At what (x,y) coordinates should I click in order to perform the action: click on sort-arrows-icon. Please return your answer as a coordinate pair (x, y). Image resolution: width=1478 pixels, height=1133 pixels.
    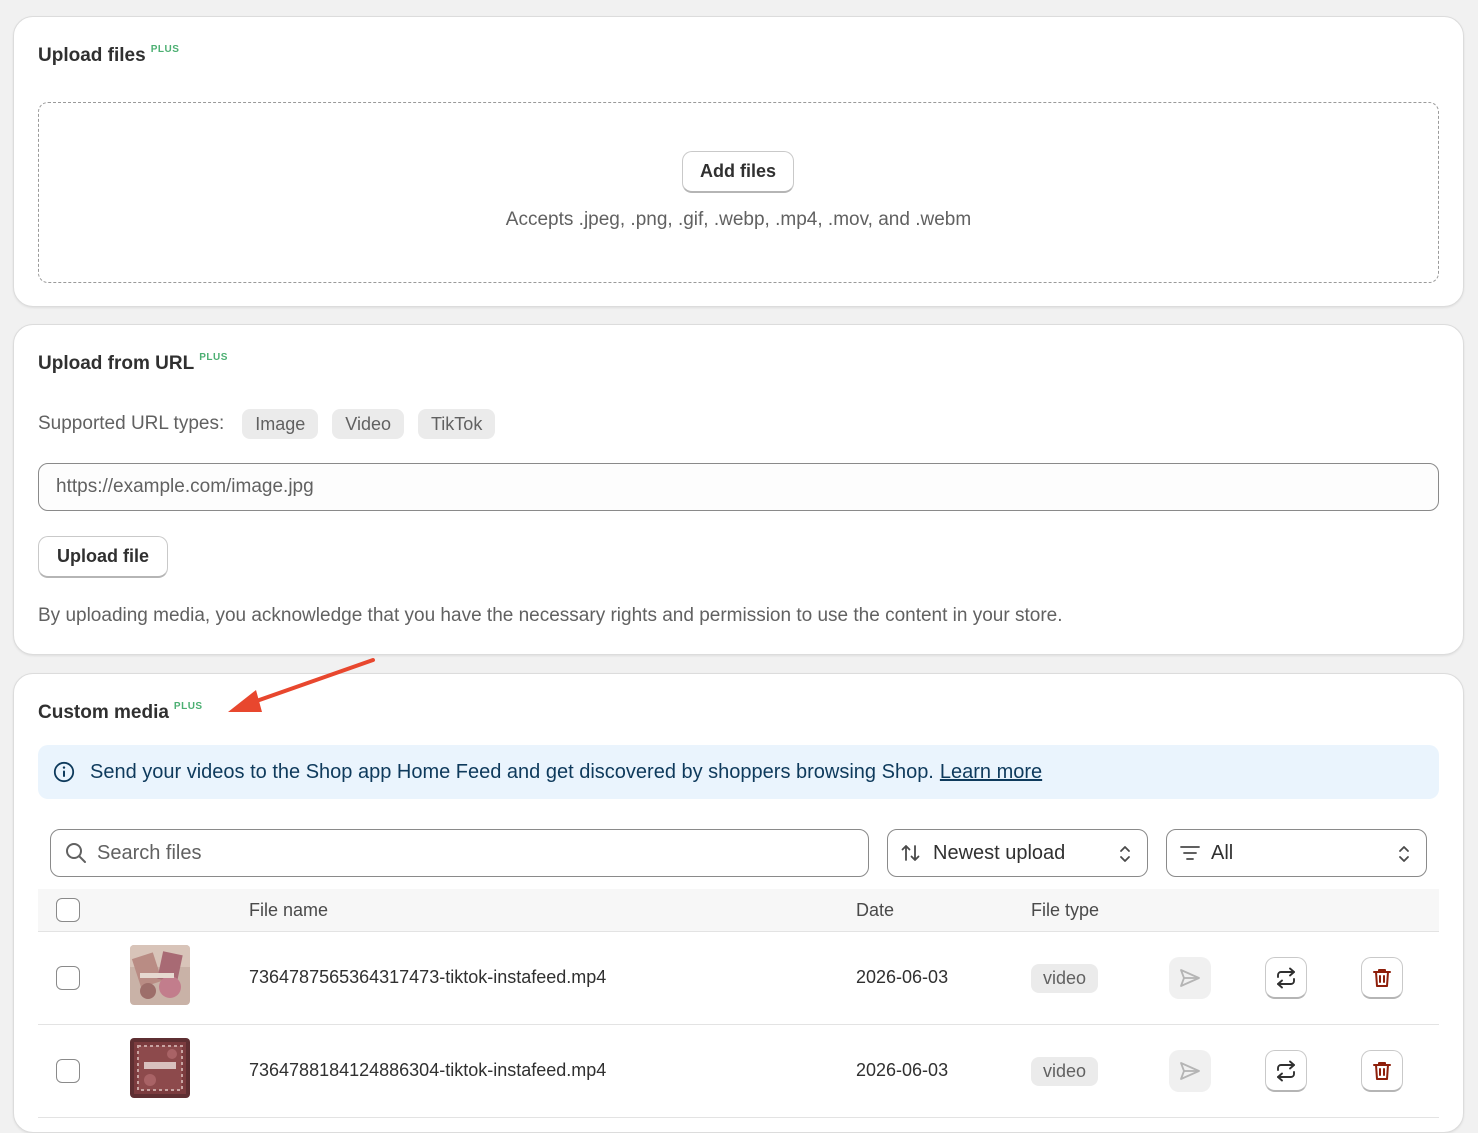
    Looking at the image, I should click on (911, 853).